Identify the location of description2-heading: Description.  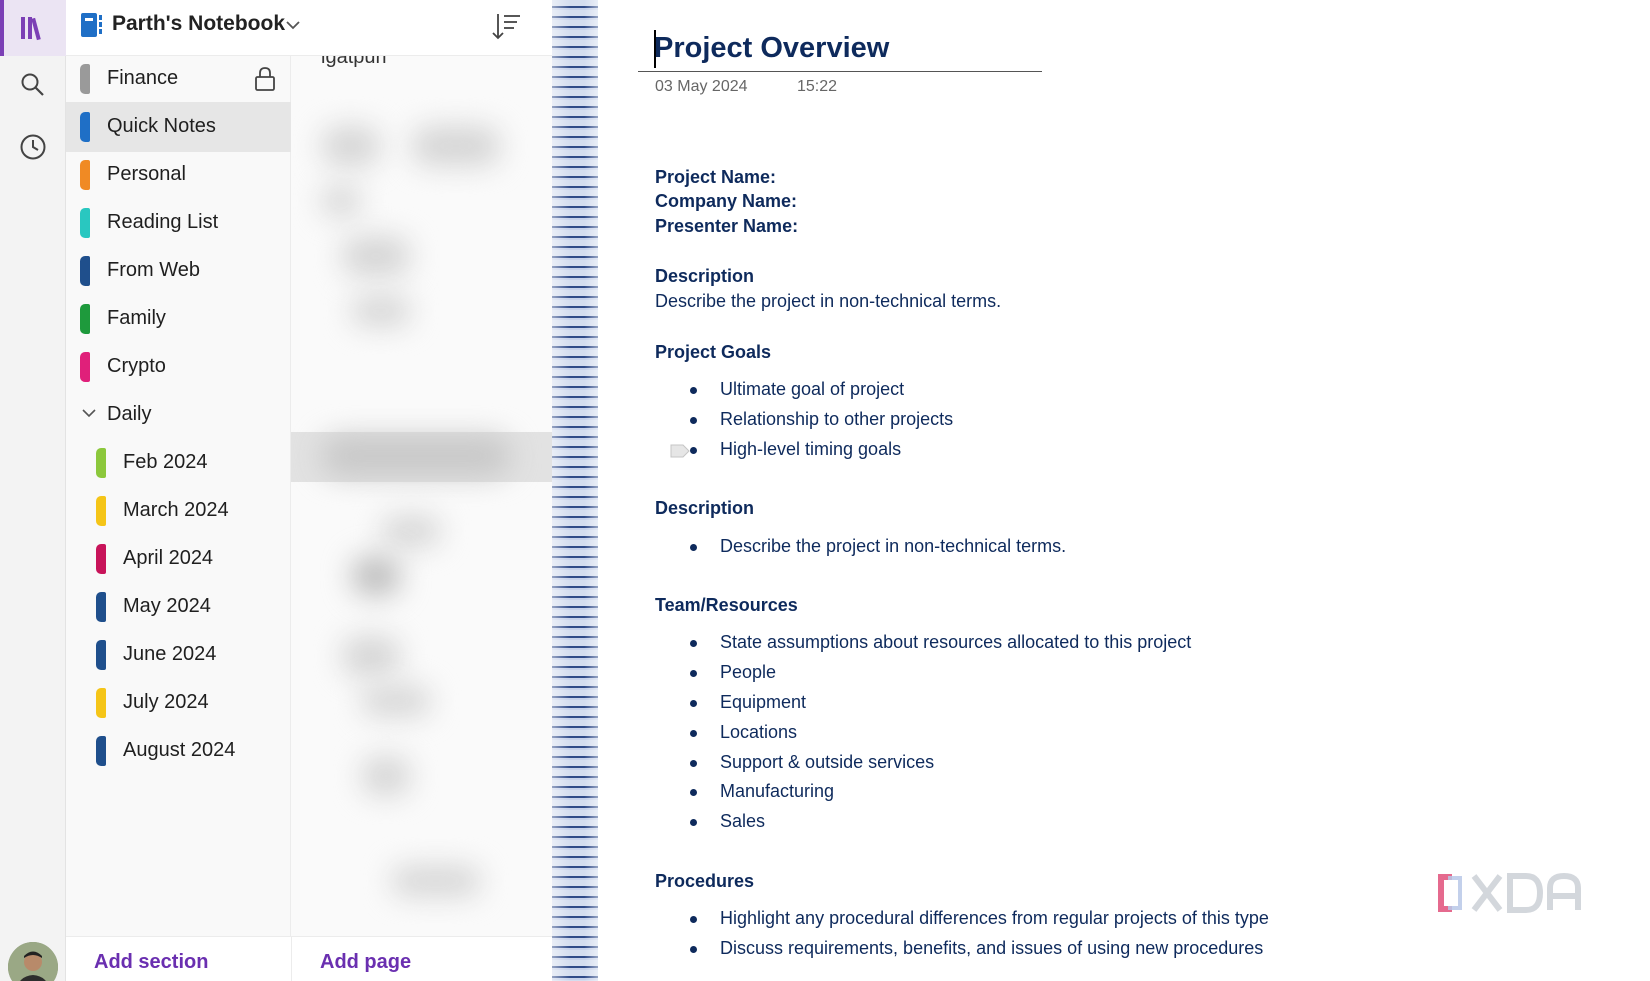
(704, 508).